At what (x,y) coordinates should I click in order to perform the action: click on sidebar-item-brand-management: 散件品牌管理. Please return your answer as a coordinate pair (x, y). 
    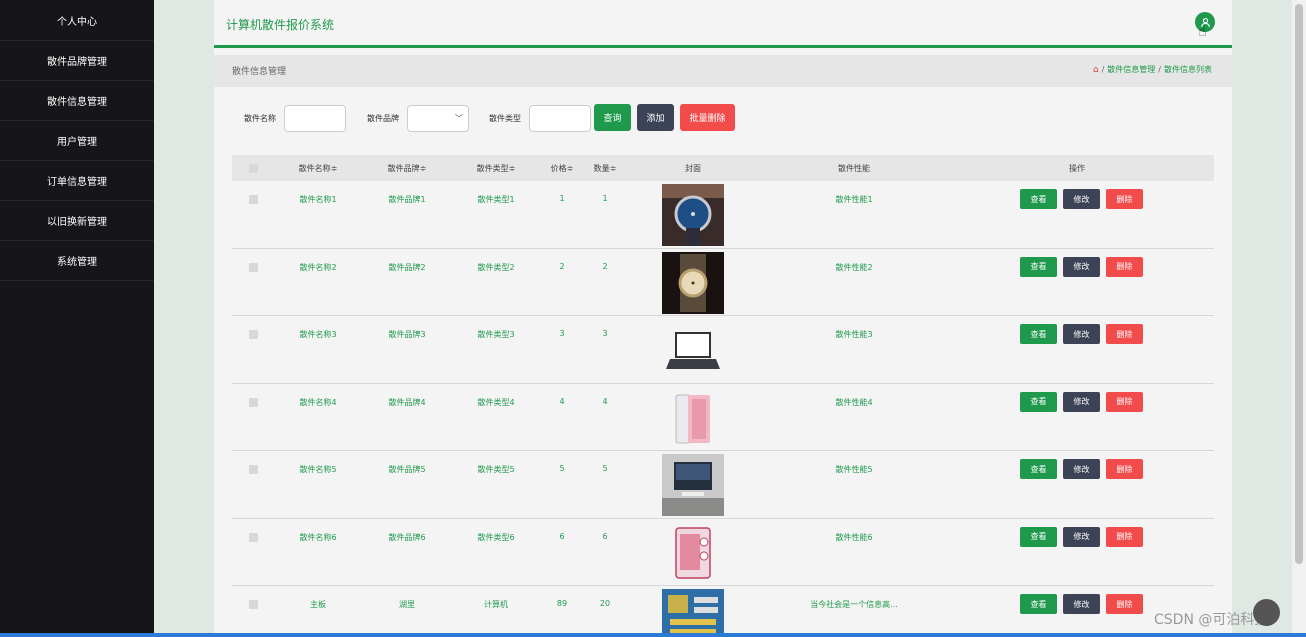
    Looking at the image, I should click on (77, 61).